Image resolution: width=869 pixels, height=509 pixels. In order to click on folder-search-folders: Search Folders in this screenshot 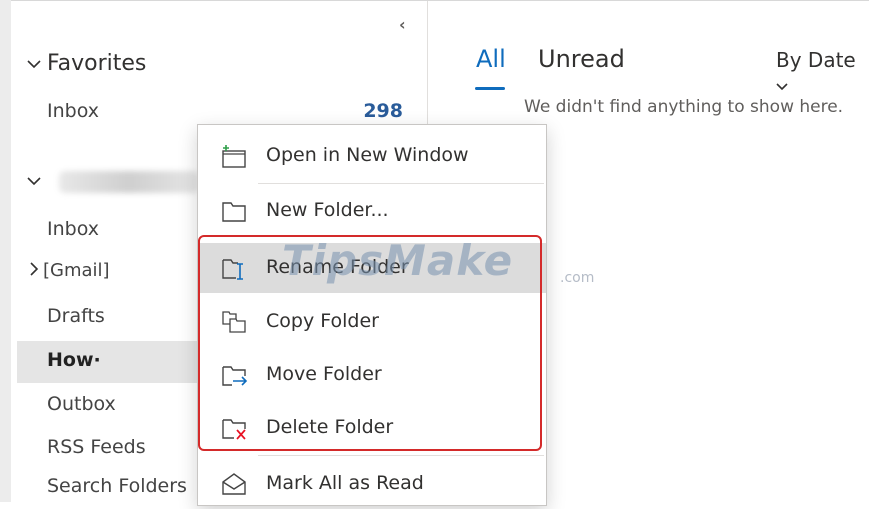, I will do `click(117, 486)`.